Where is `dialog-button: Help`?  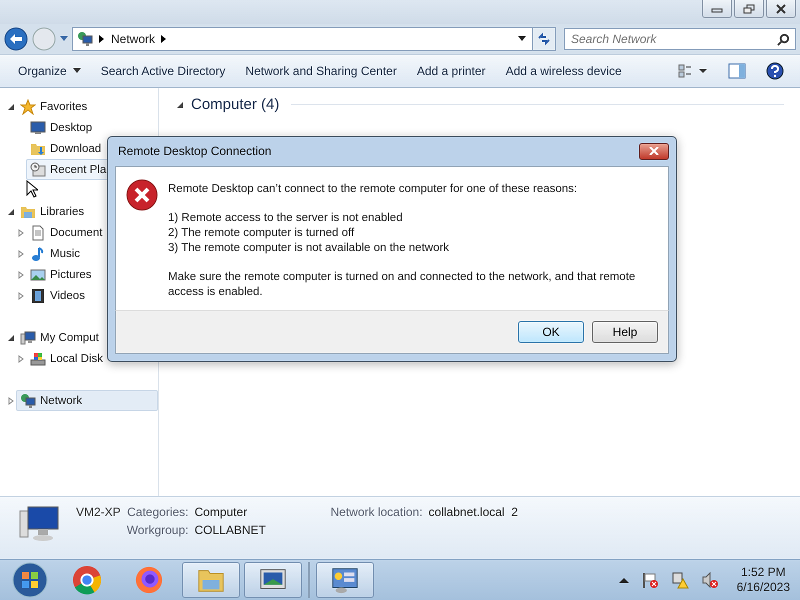
dialog-button: Help is located at coordinates (625, 331).